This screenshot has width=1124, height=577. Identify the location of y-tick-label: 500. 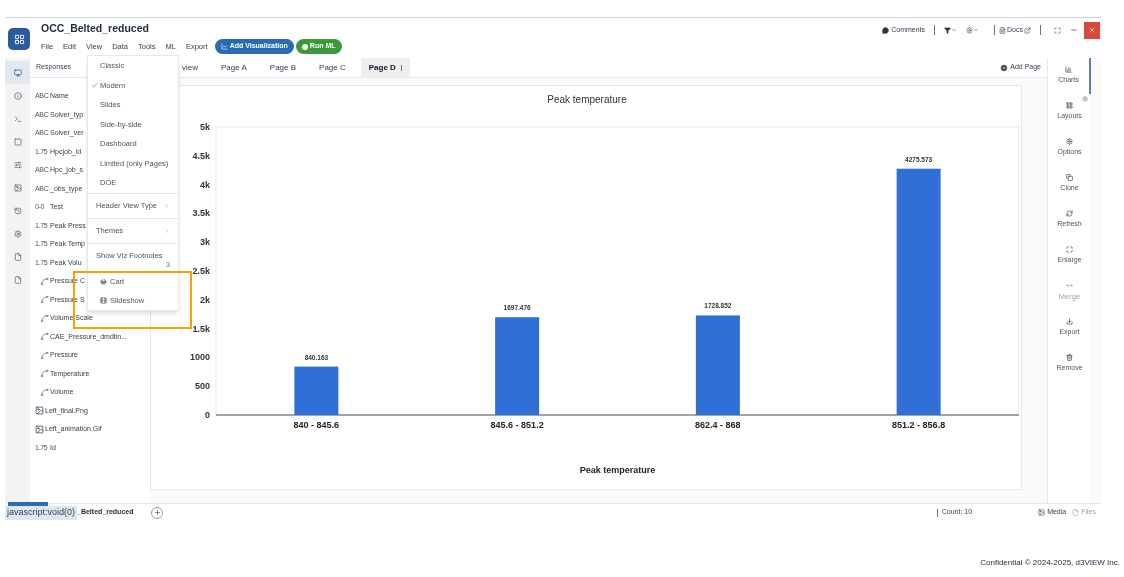
(202, 386).